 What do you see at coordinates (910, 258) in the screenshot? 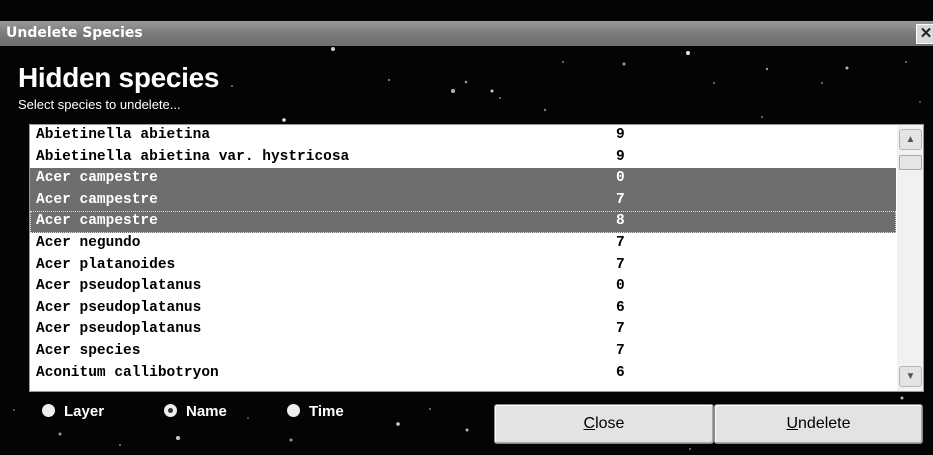
I see `vertical-scrollbar: ▲ ▼` at bounding box center [910, 258].